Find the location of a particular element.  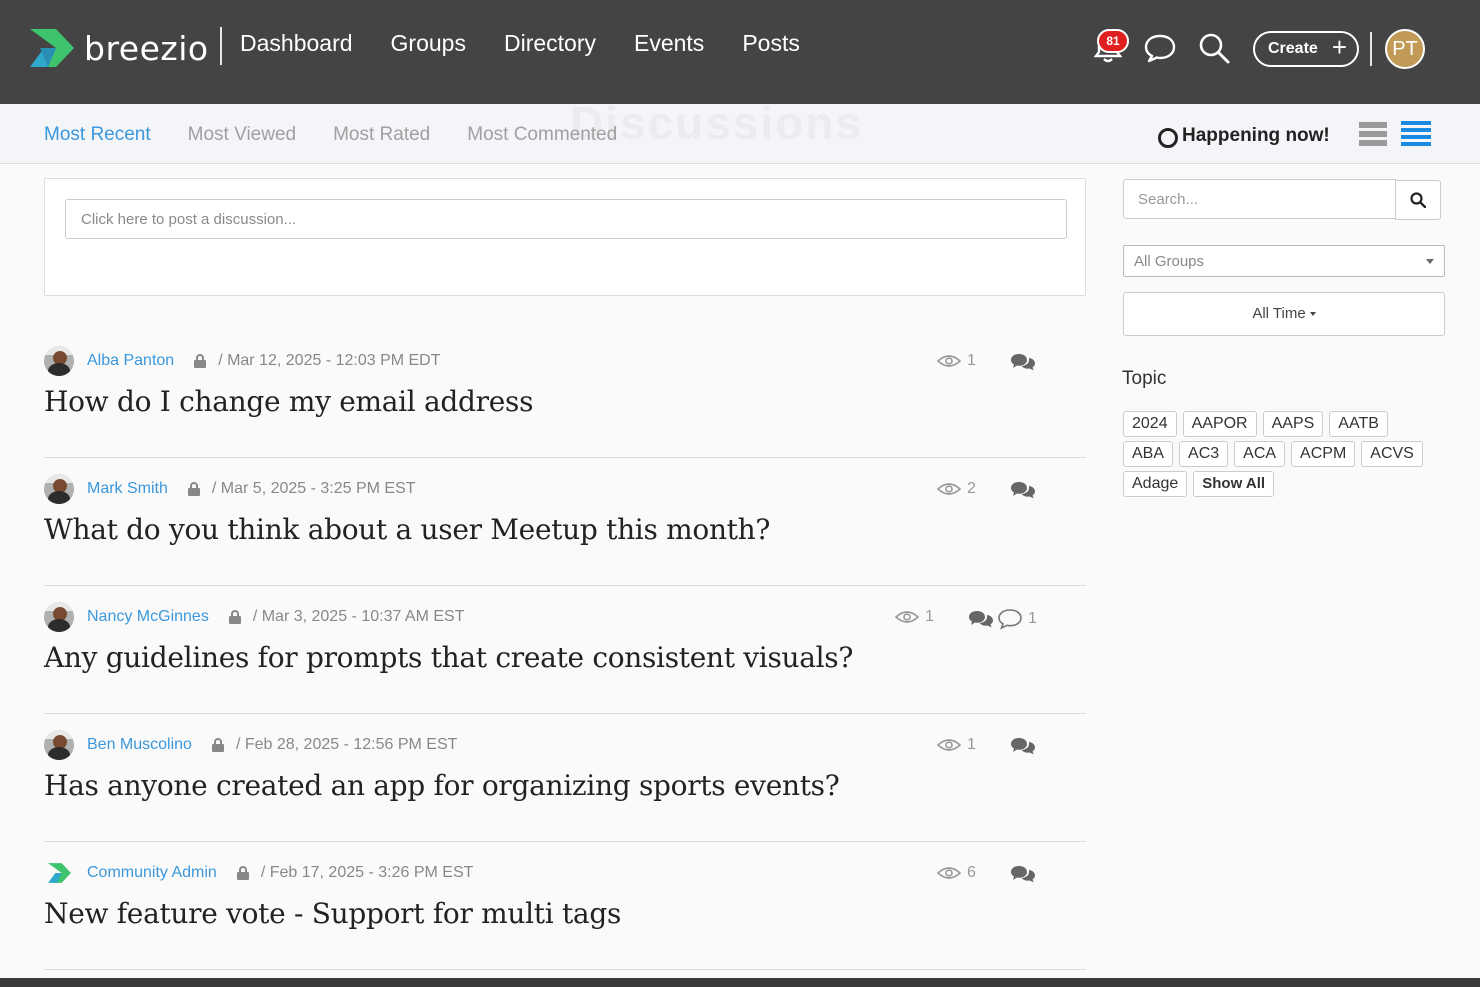

breezio-logo-icon is located at coordinates (52, 48).